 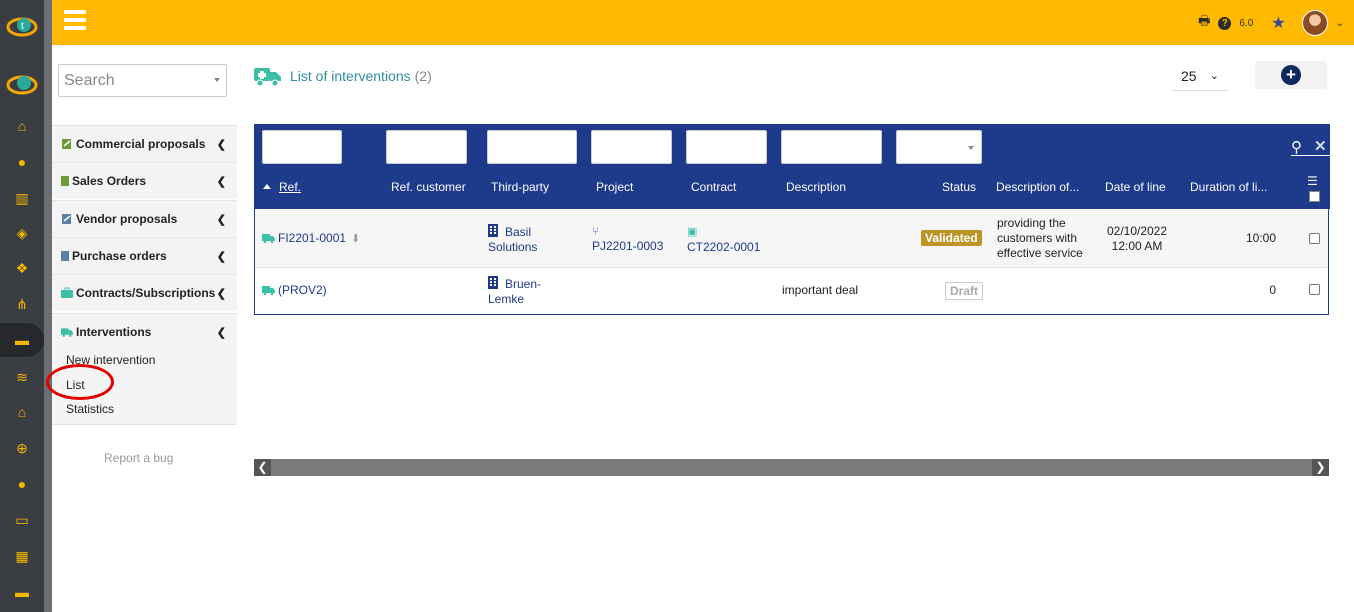 I want to click on header-ref: Ref., so click(x=290, y=187).